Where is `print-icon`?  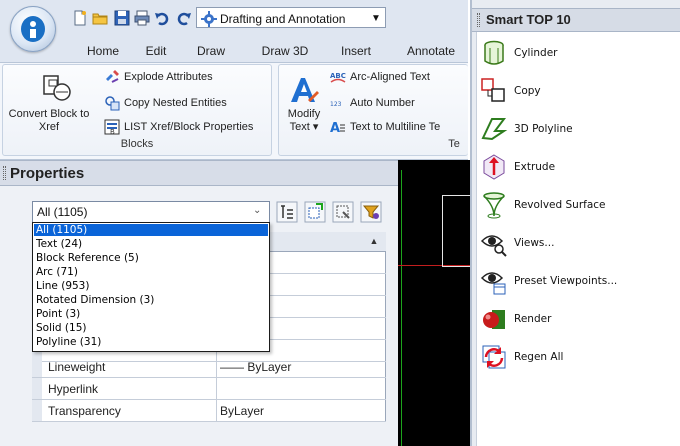 print-icon is located at coordinates (142, 18).